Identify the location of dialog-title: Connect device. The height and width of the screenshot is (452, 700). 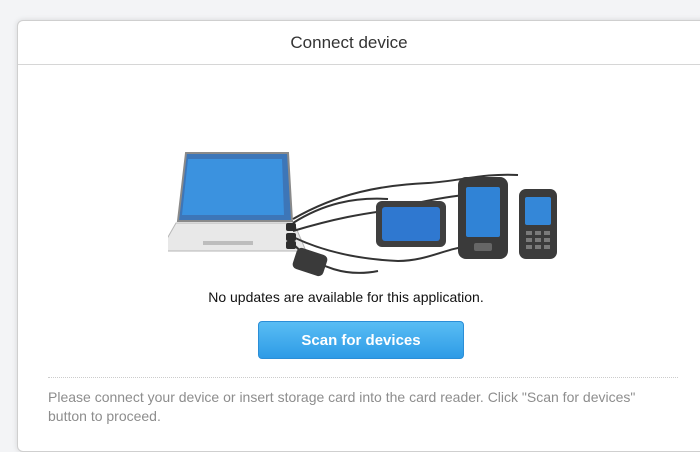
(359, 43).